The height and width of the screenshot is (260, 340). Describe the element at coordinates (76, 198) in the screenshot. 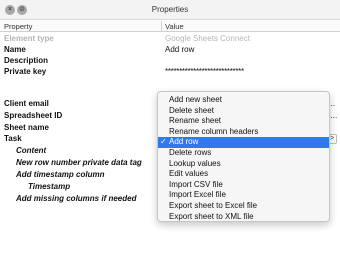

I see `row-label: Add missing columns if needed` at that location.